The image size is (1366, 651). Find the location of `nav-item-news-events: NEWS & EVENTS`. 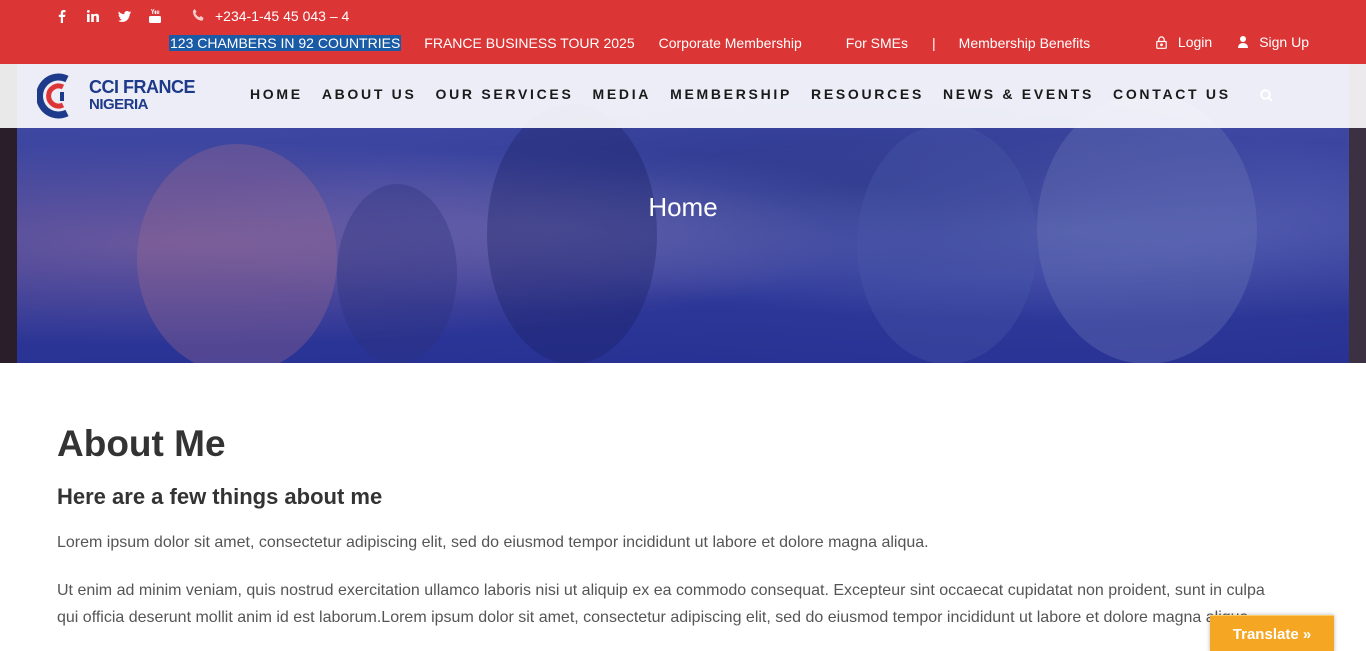

nav-item-news-events: NEWS & EVENTS is located at coordinates (1018, 94).